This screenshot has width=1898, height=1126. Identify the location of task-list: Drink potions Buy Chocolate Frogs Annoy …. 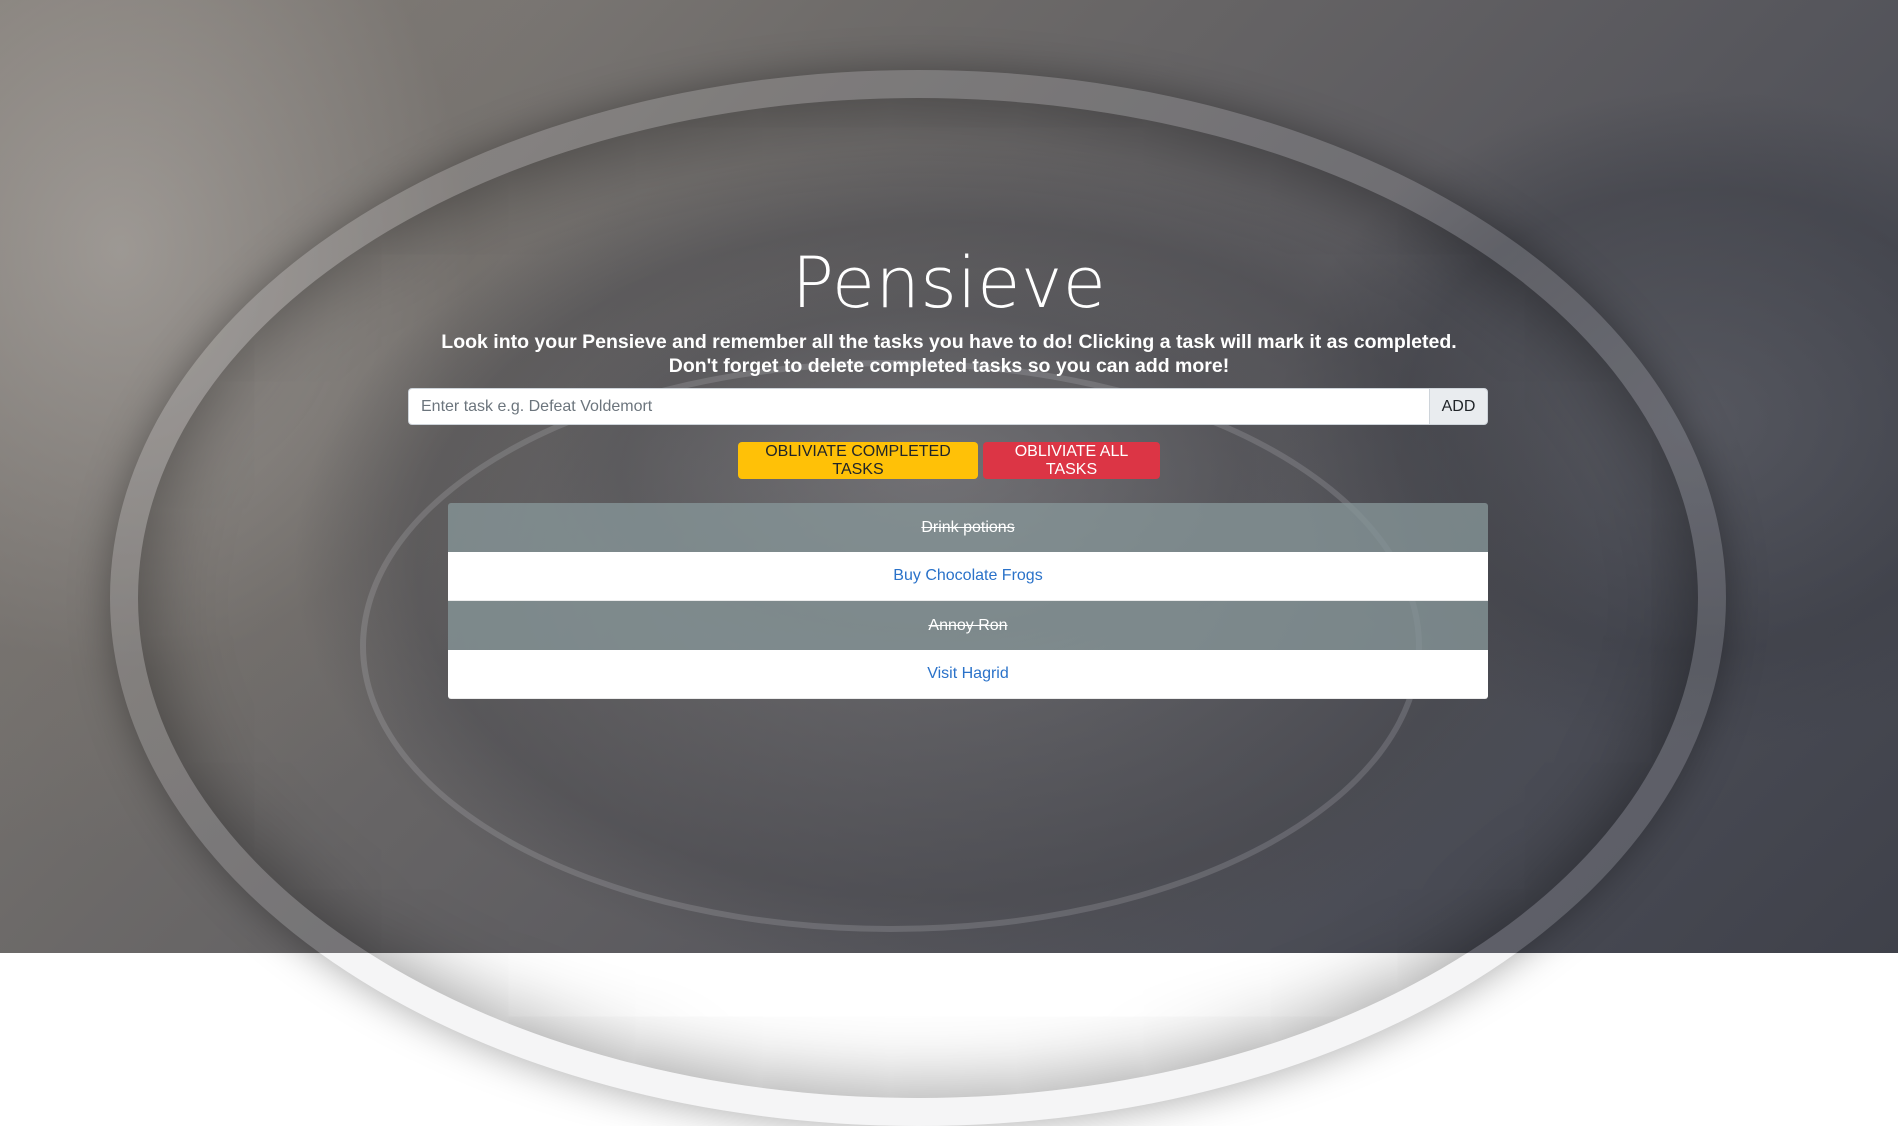
(968, 601).